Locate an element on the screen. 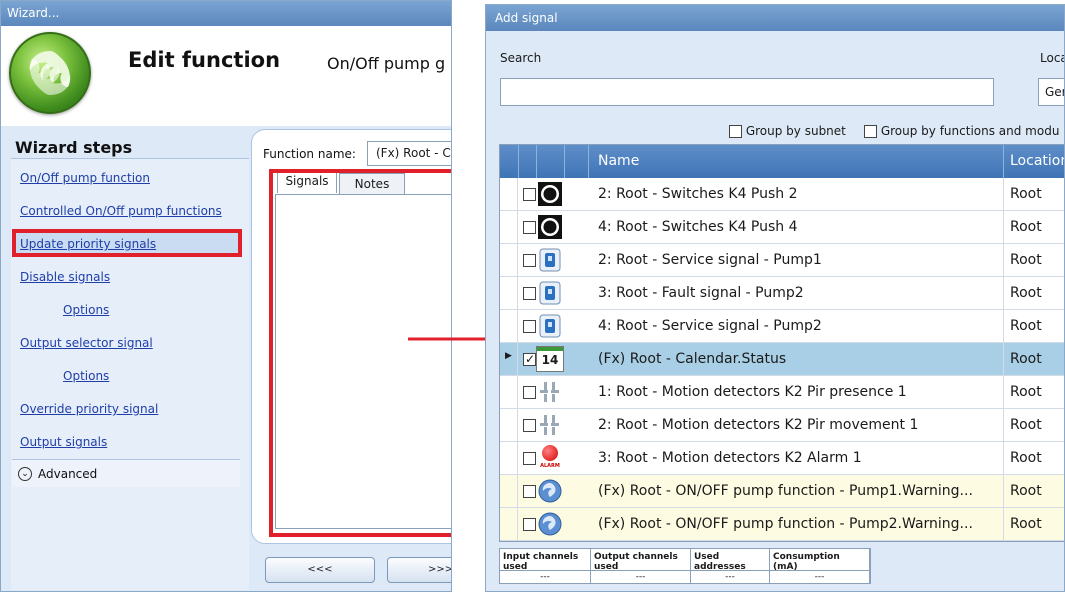 This screenshot has height=592, width=1065. calendar-icon: 14 is located at coordinates (550, 359).